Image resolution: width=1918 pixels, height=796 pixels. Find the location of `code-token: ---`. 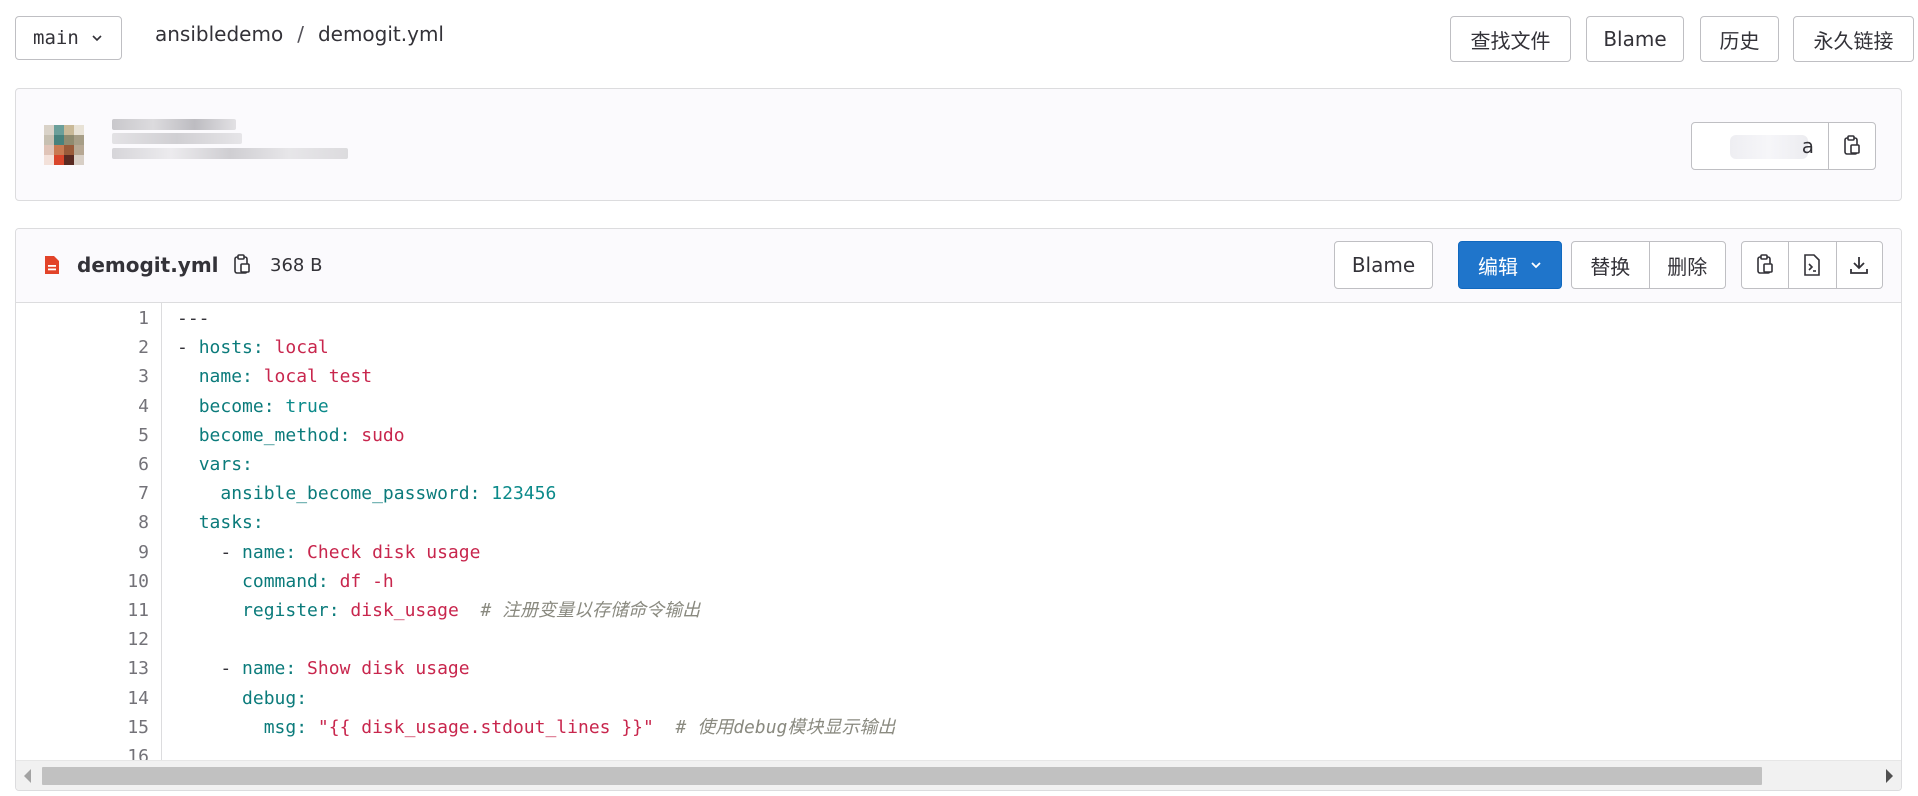

code-token: --- is located at coordinates (193, 318).